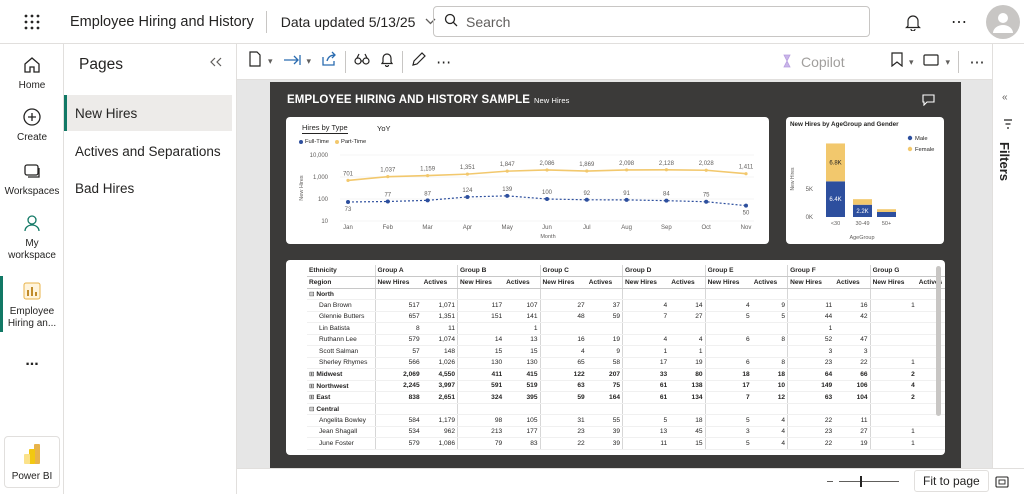  What do you see at coordinates (508, 165) in the screenshot?
I see `data-label-part-time: 1,847` at bounding box center [508, 165].